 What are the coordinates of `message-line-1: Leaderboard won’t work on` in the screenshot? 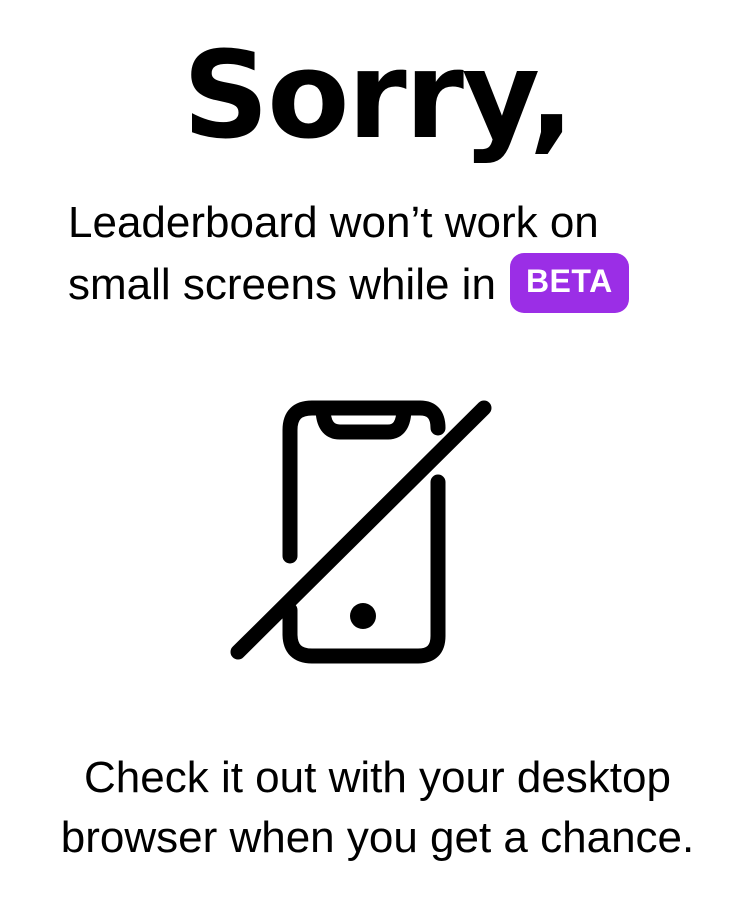 It's located at (333, 222).